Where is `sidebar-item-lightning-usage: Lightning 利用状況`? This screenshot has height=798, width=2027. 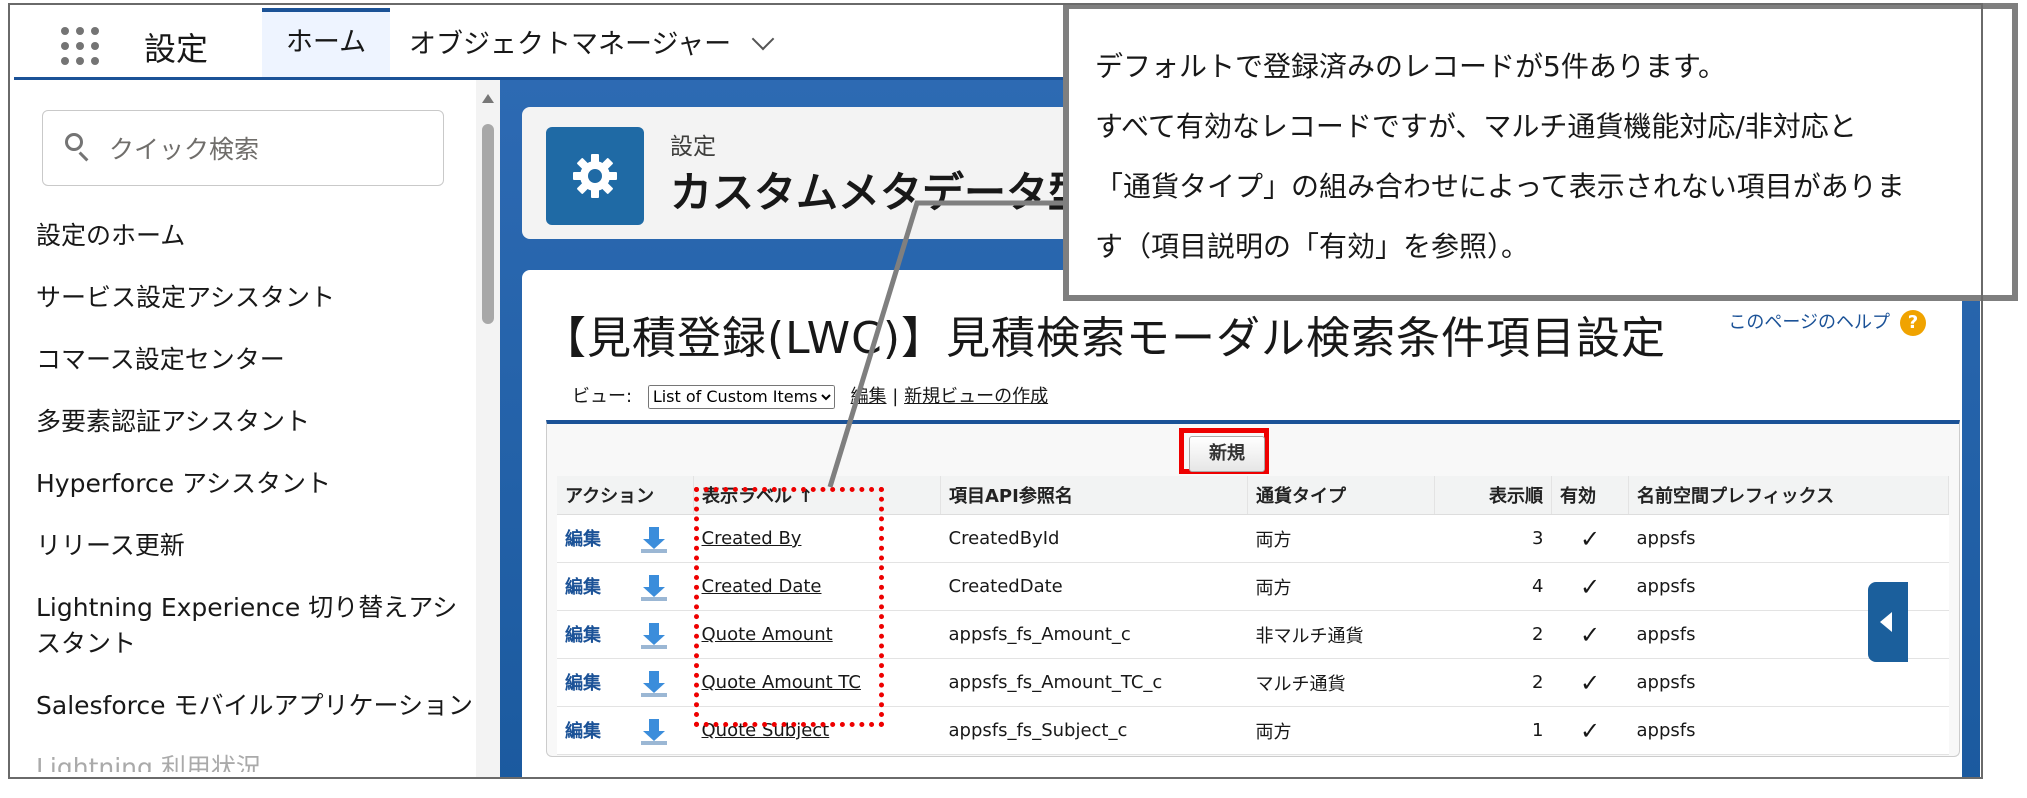
sidebar-item-lightning-usage: Lightning 利用状況 is located at coordinates (256, 761).